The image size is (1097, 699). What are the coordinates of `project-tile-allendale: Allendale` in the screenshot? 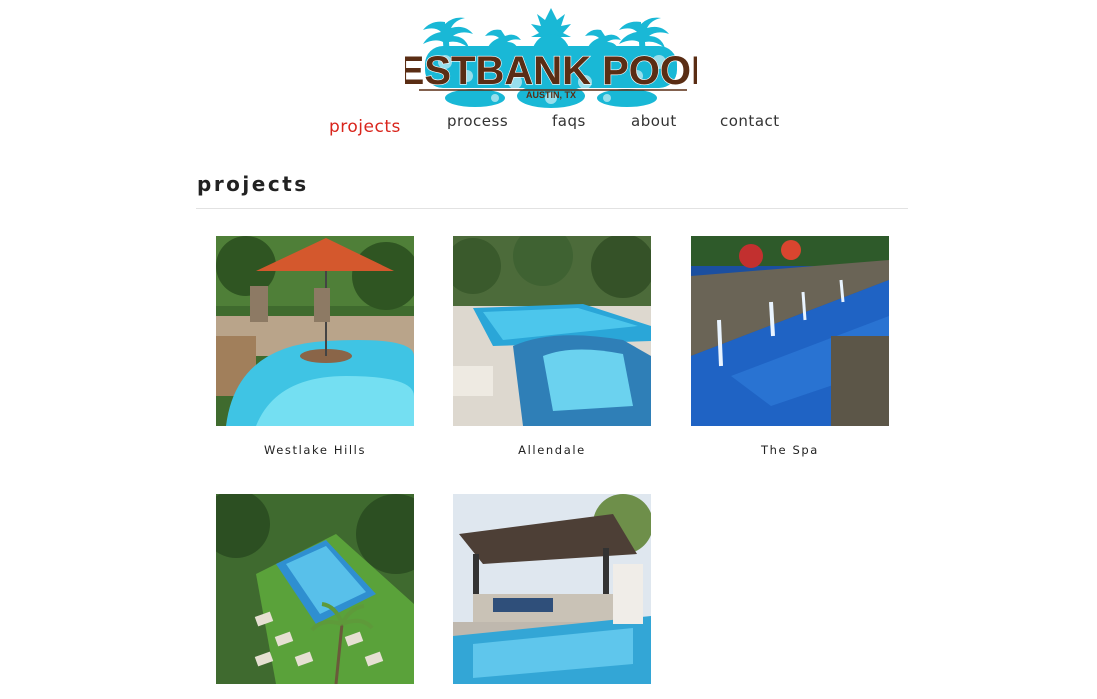 It's located at (552, 346).